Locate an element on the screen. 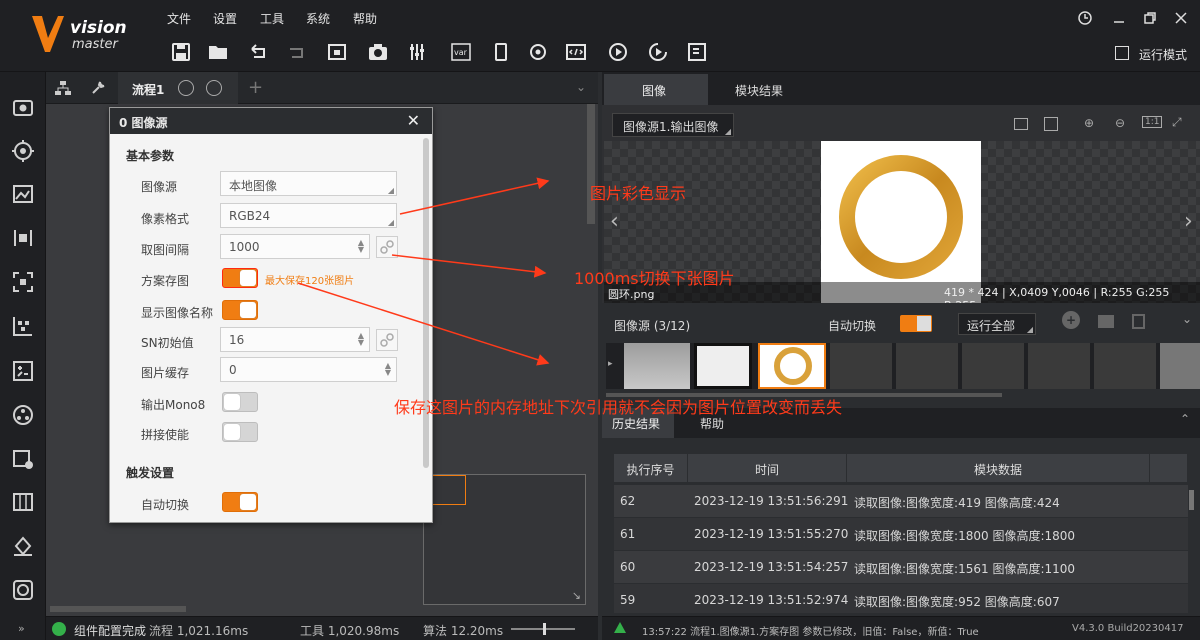 This screenshot has height=640, width=1200. report-icon is located at coordinates (697, 52).